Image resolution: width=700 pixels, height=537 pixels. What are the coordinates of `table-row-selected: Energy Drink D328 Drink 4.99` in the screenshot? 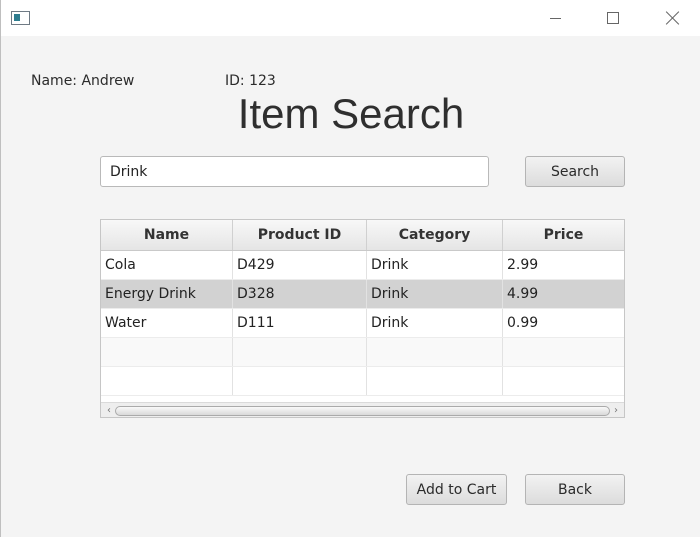 It's located at (362, 294).